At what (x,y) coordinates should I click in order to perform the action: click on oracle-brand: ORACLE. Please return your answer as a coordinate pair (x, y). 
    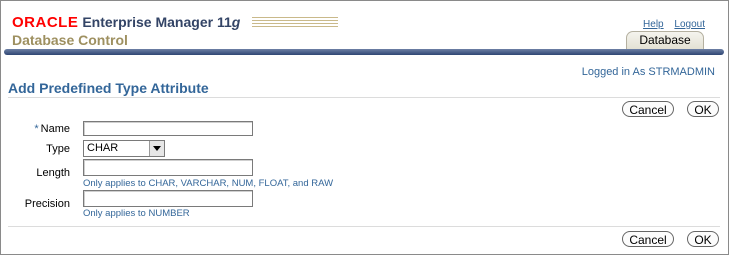
    Looking at the image, I should click on (45, 22).